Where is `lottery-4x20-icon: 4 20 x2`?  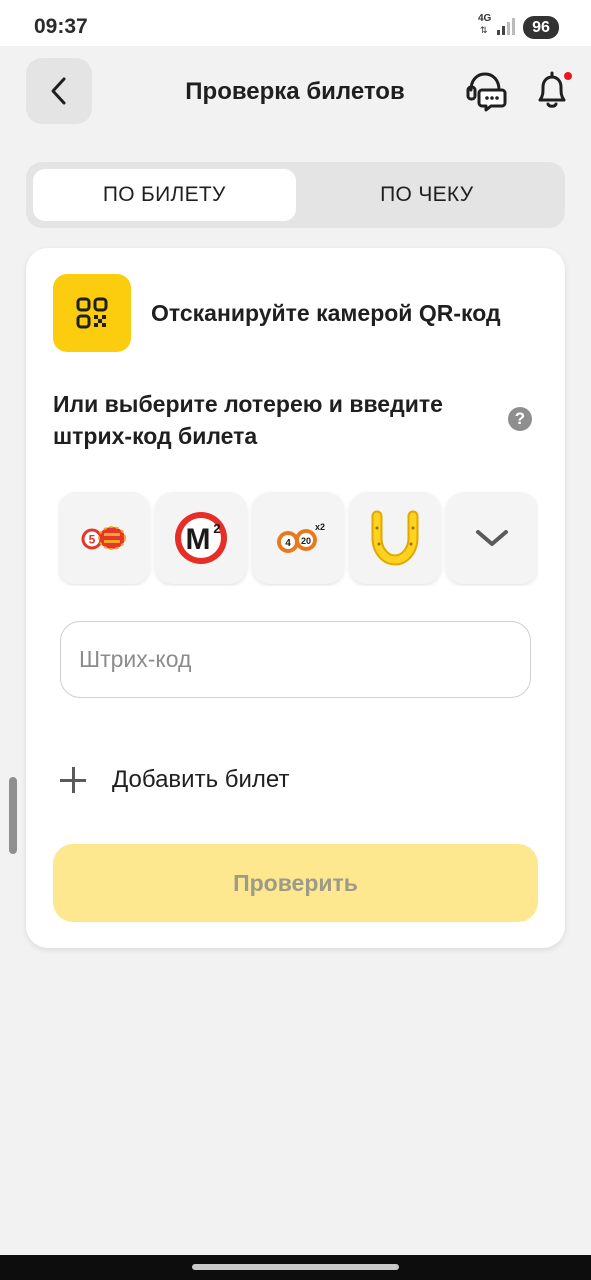 lottery-4x20-icon: 4 20 x2 is located at coordinates (301, 537).